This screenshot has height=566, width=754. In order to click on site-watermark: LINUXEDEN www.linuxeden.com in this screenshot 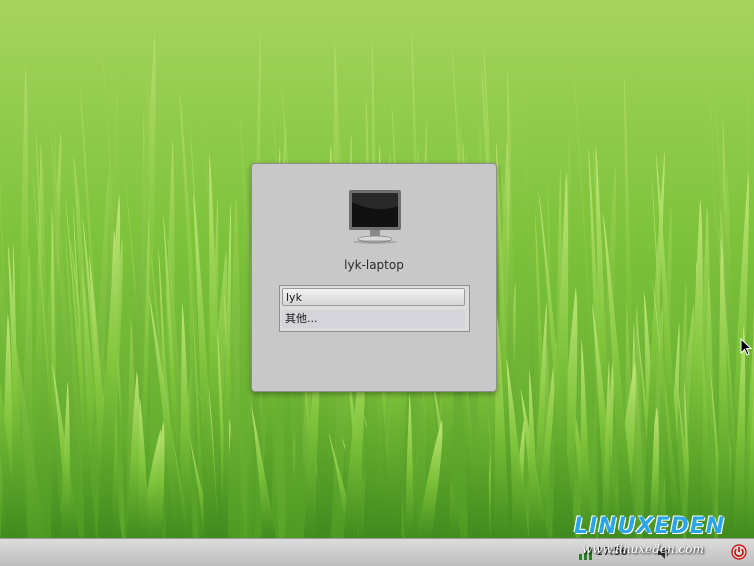, I will do `click(661, 537)`.